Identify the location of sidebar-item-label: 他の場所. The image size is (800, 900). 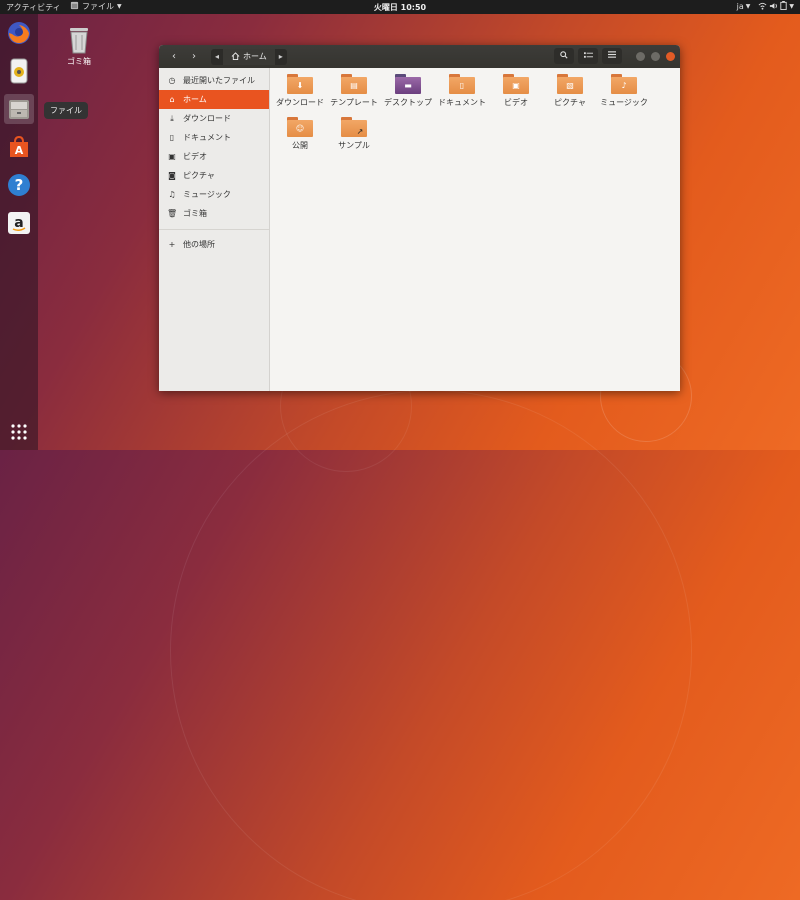
(199, 244).